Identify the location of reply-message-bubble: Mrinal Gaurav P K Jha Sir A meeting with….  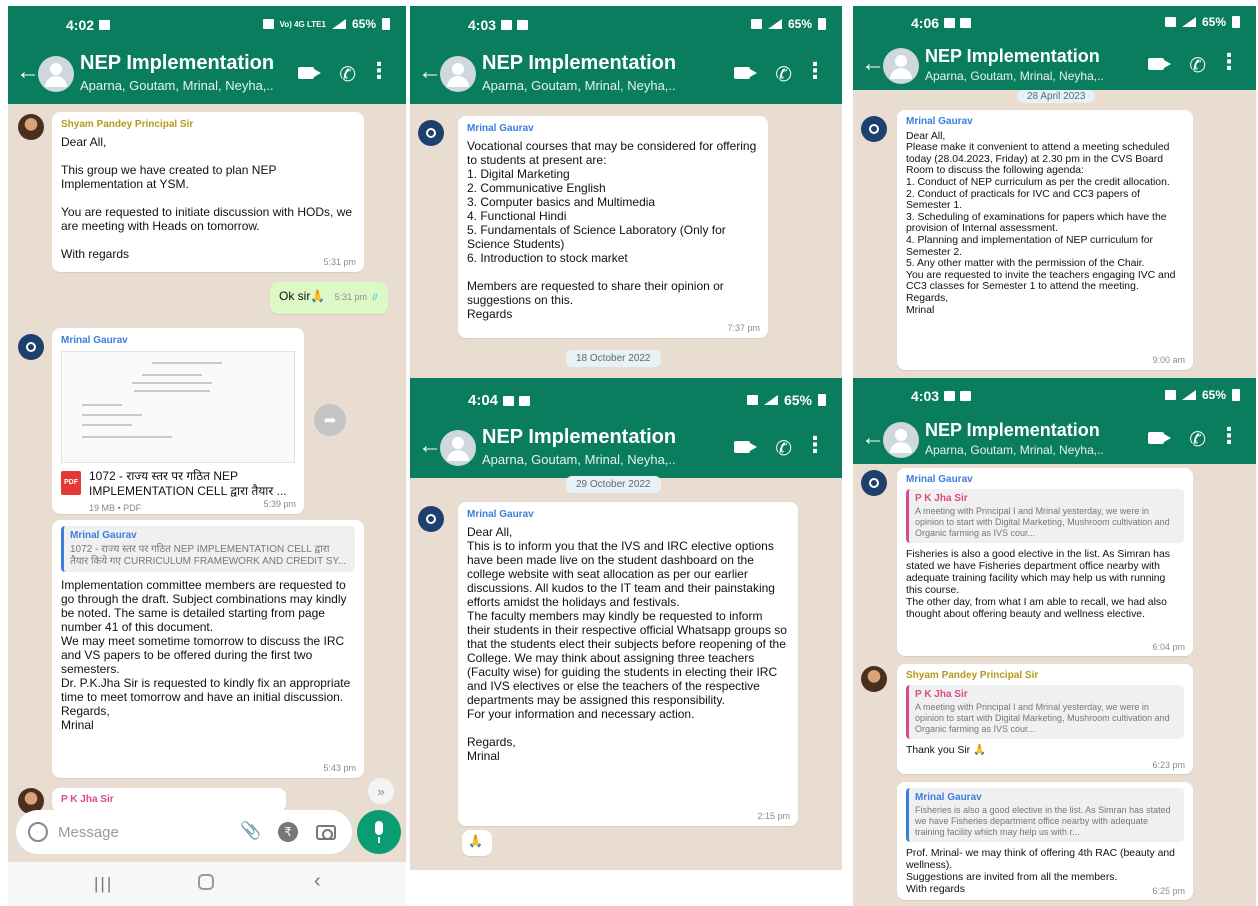
(1045, 562).